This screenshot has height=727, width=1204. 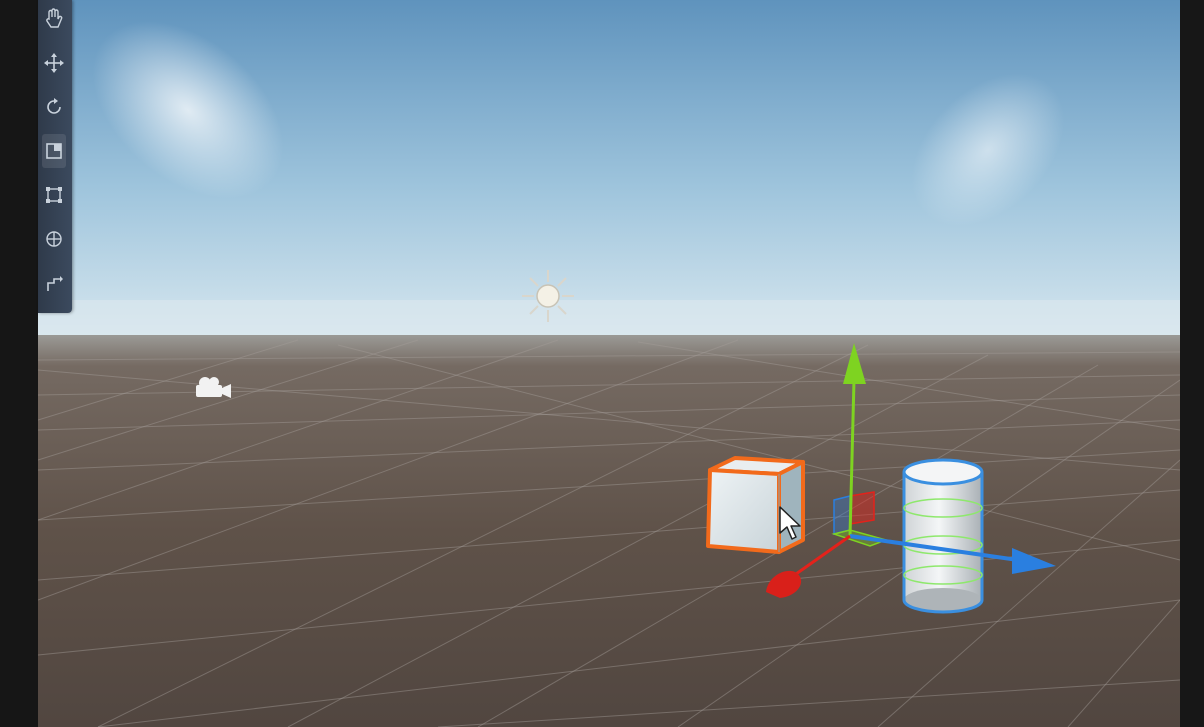 I want to click on gizmo-yz-plane, so click(x=842, y=515).